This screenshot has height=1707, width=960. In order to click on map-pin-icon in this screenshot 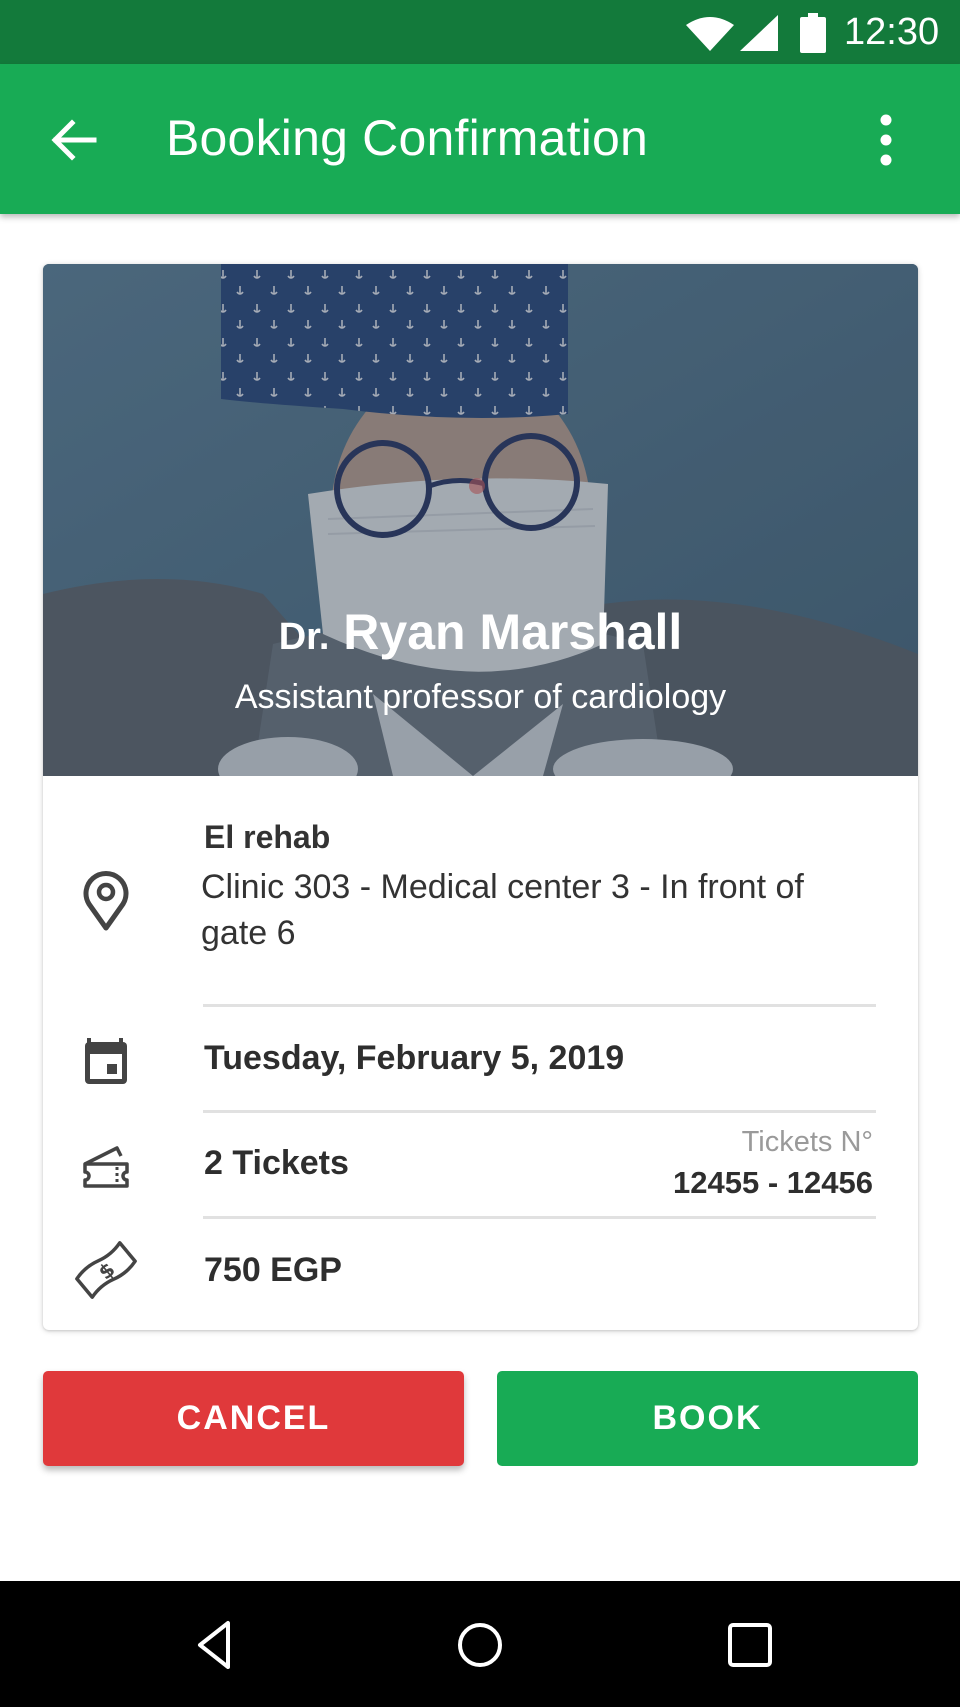, I will do `click(106, 901)`.